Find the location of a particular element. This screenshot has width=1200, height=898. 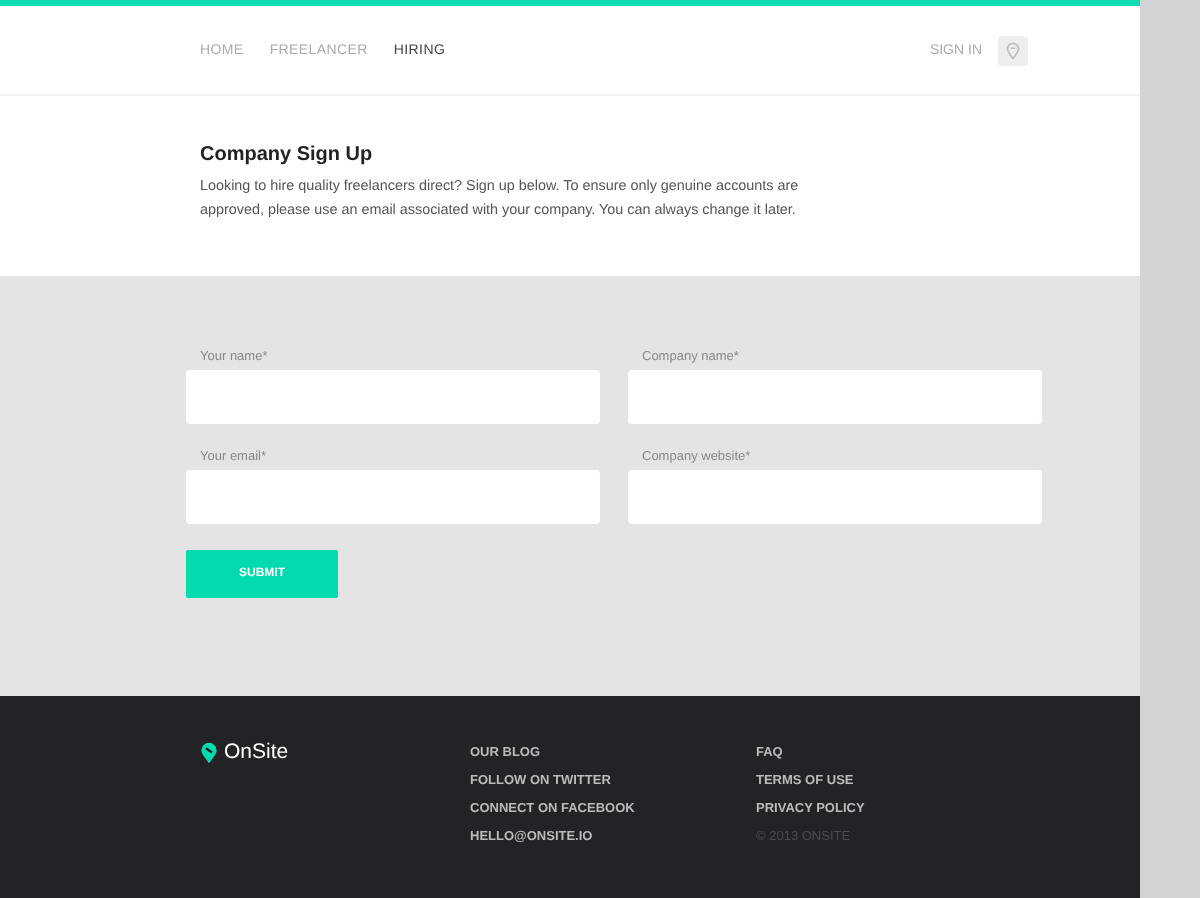

page-title: Company Sign Up is located at coordinates (287, 155).